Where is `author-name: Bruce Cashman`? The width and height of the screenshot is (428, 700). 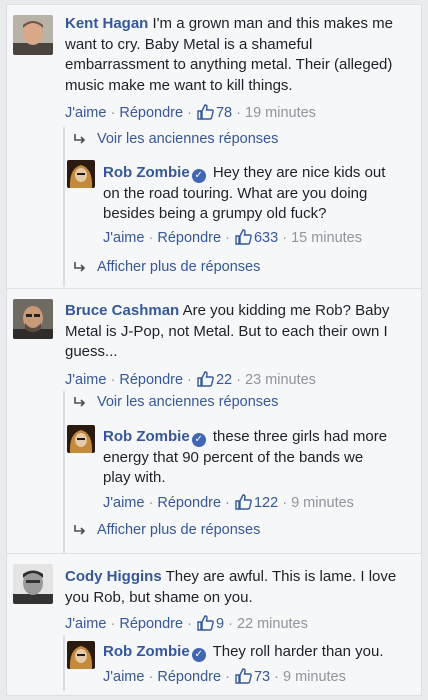
author-name: Bruce Cashman is located at coordinates (122, 310).